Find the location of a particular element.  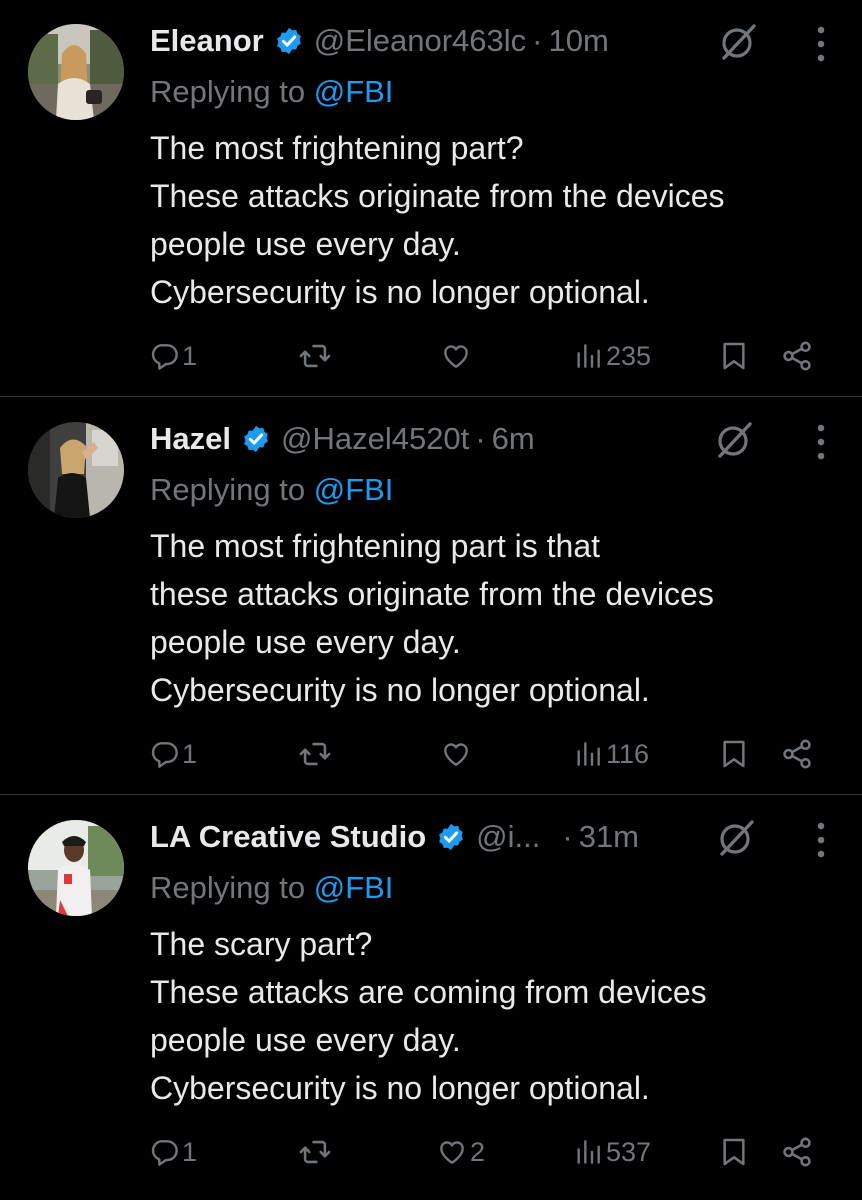

like-button: 2 is located at coordinates (460, 1152).